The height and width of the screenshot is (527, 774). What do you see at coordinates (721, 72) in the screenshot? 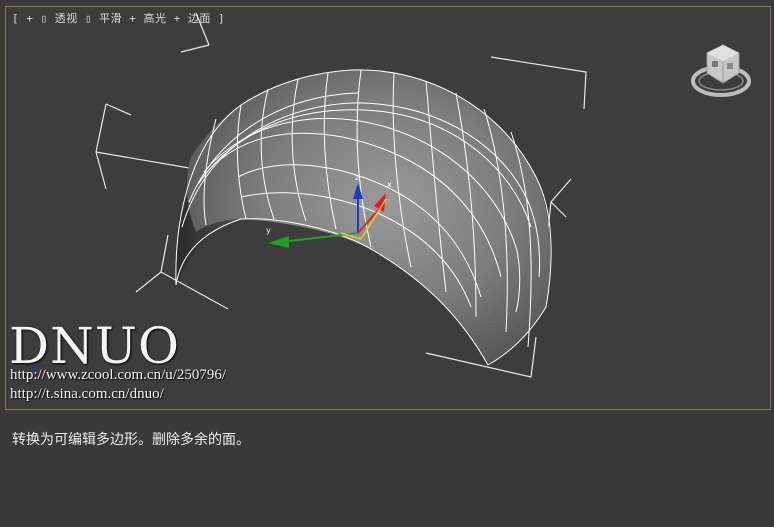
I see `viewcube-icon` at bounding box center [721, 72].